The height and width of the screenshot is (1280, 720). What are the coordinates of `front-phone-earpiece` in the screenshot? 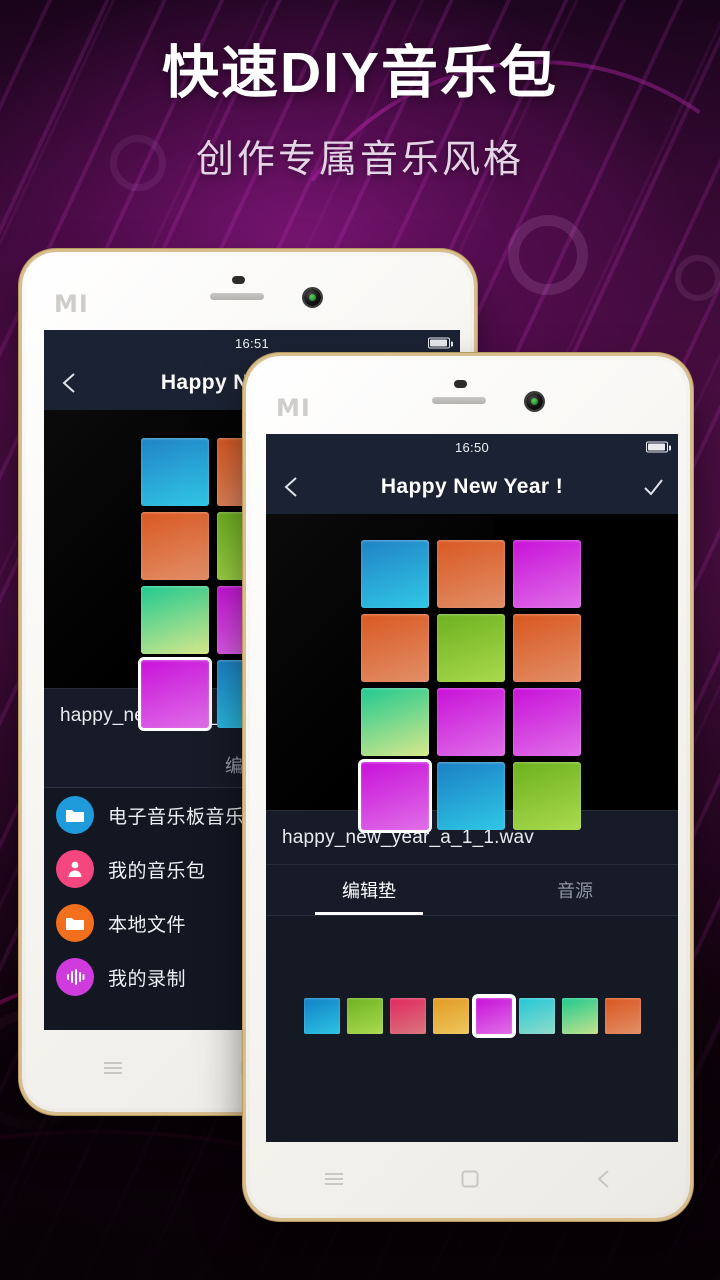 It's located at (459, 400).